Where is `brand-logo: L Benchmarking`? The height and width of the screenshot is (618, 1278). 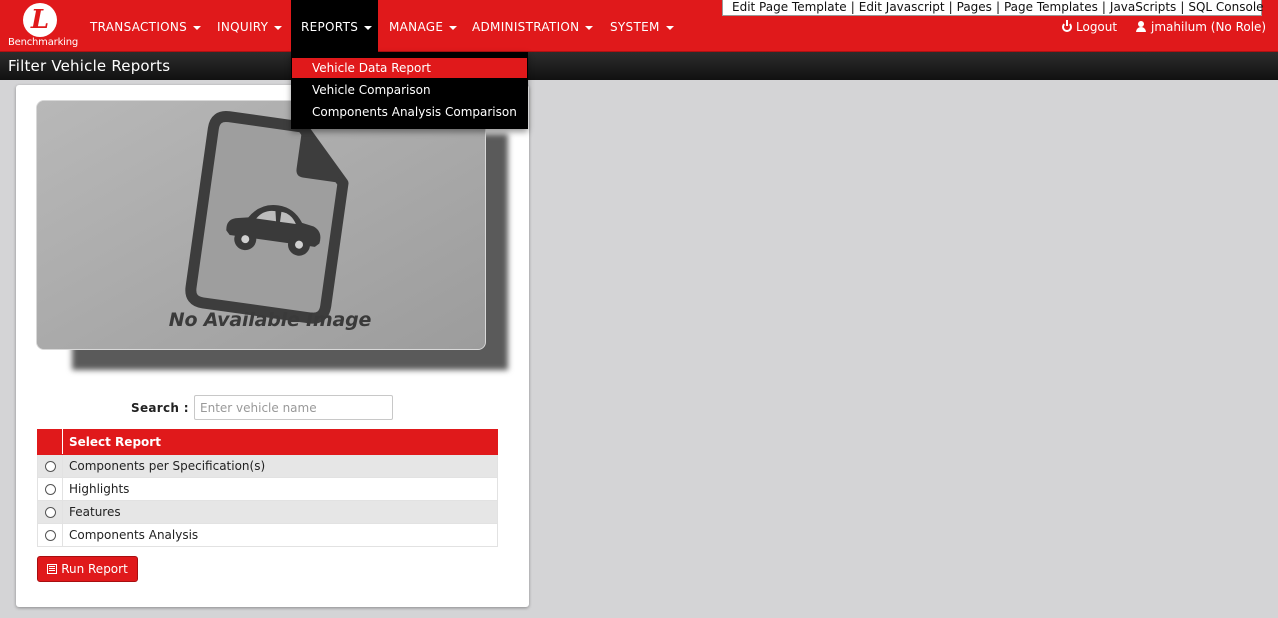 brand-logo: L Benchmarking is located at coordinates (42, 26).